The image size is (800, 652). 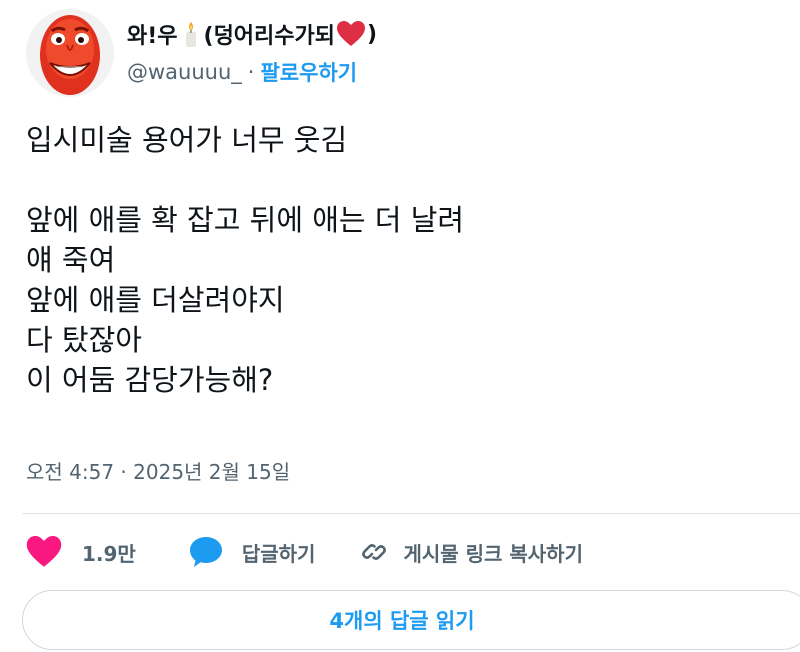 What do you see at coordinates (351, 33) in the screenshot?
I see `red-heart-icon` at bounding box center [351, 33].